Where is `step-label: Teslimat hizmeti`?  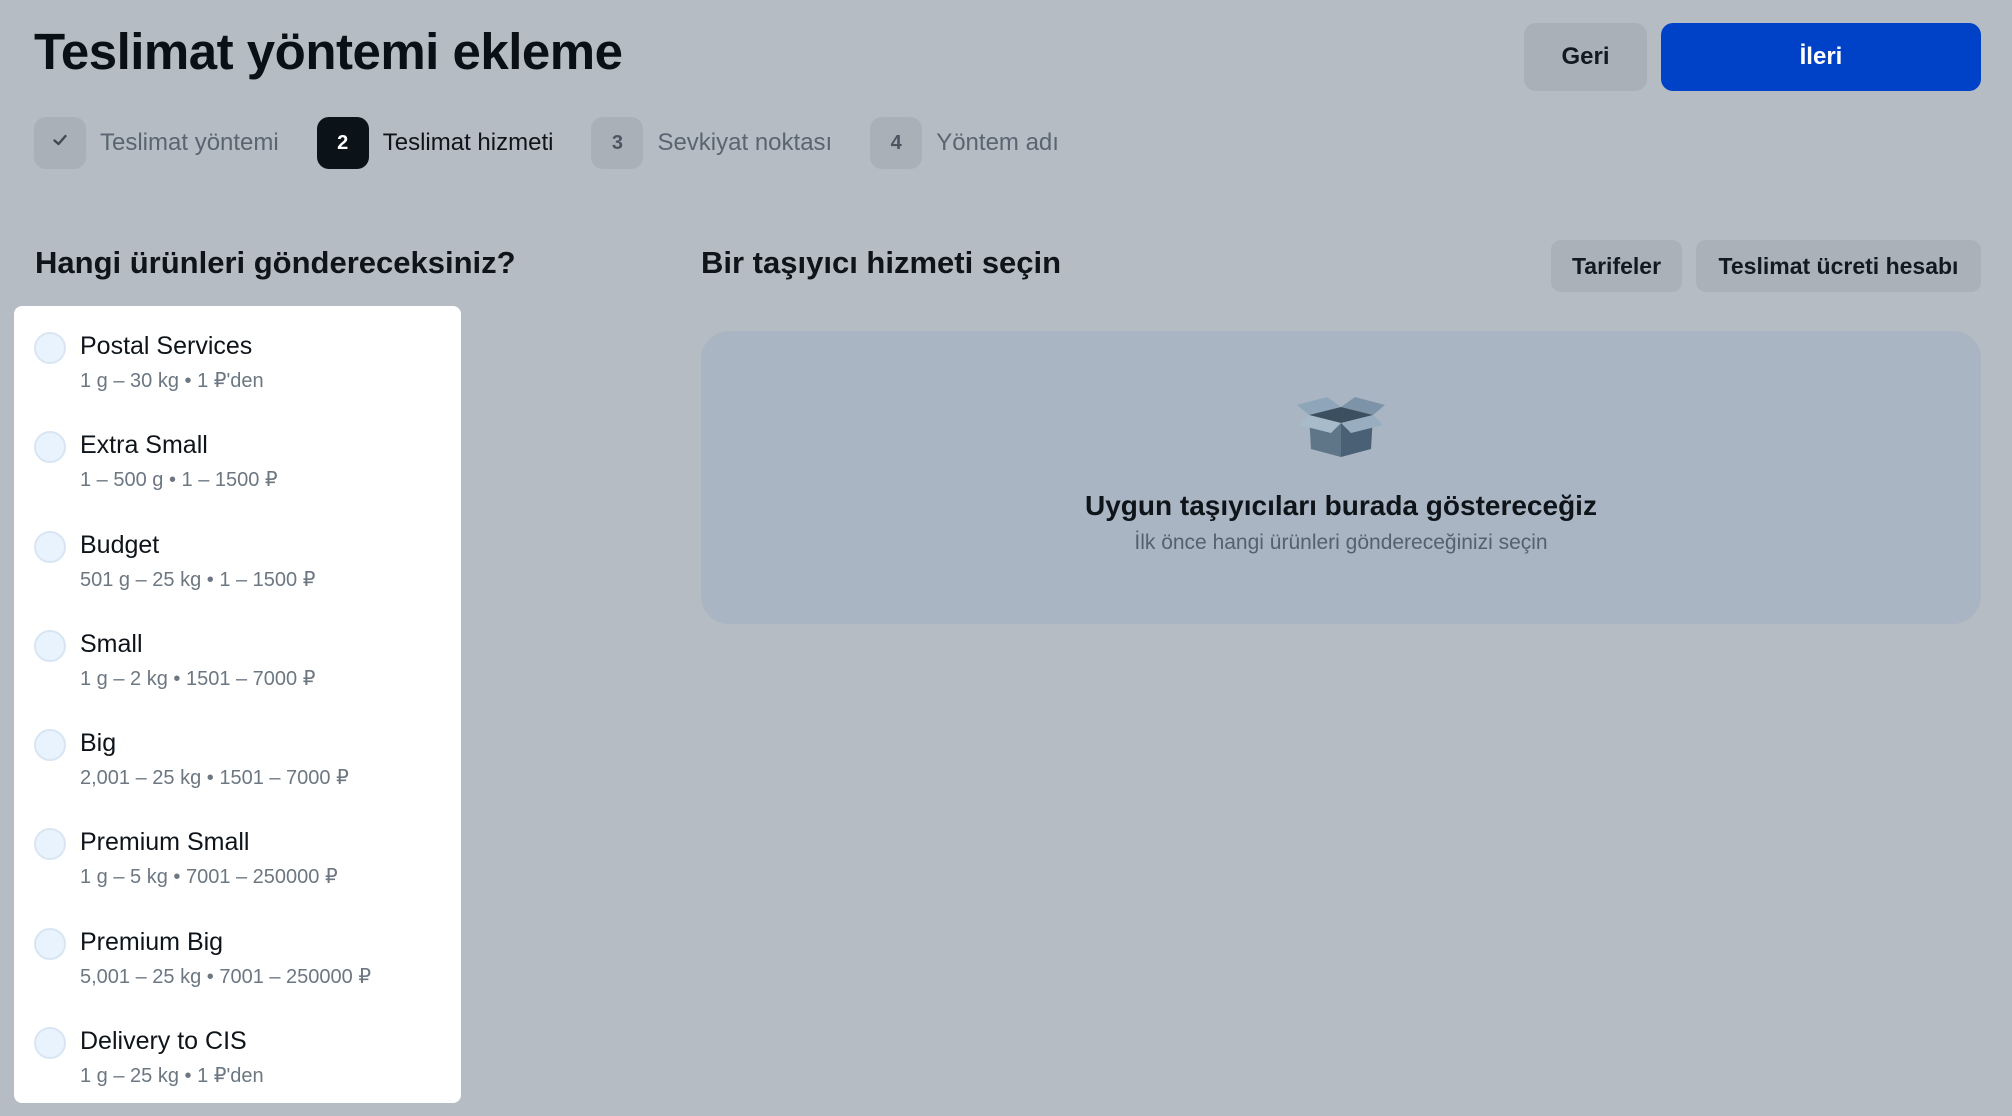 step-label: Teslimat hizmeti is located at coordinates (468, 142).